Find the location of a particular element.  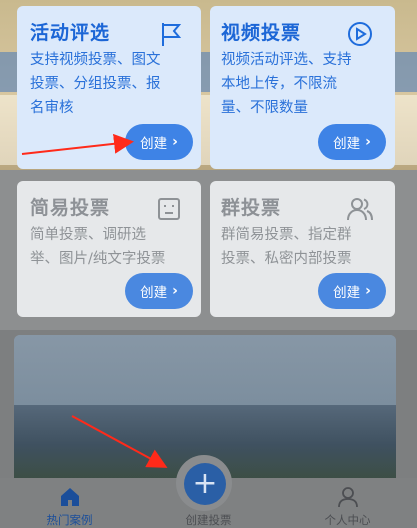

tab-label: 个人中心 is located at coordinates (347, 520).